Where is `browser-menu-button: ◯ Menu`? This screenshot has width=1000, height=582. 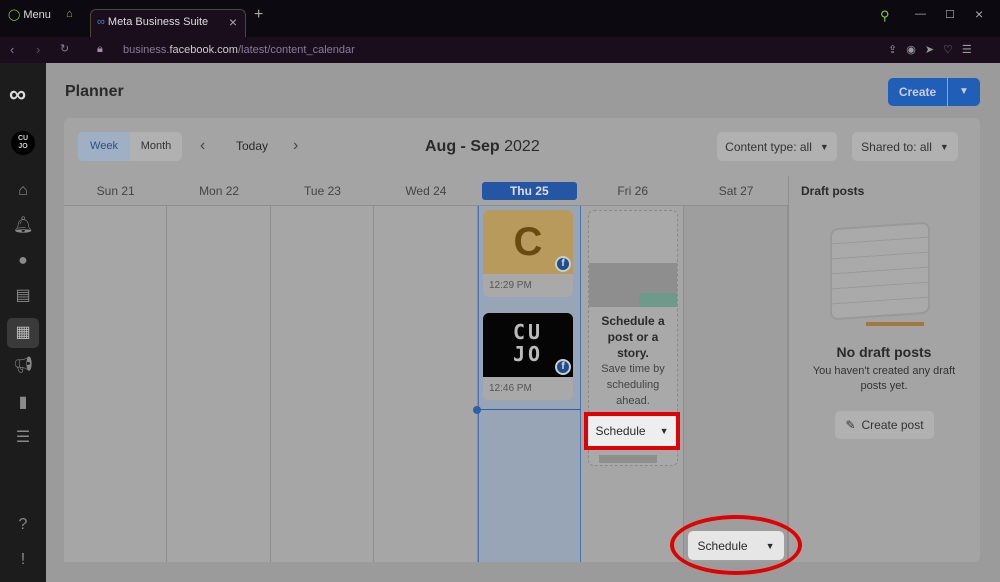
browser-menu-button: ◯ Menu is located at coordinates (29, 14).